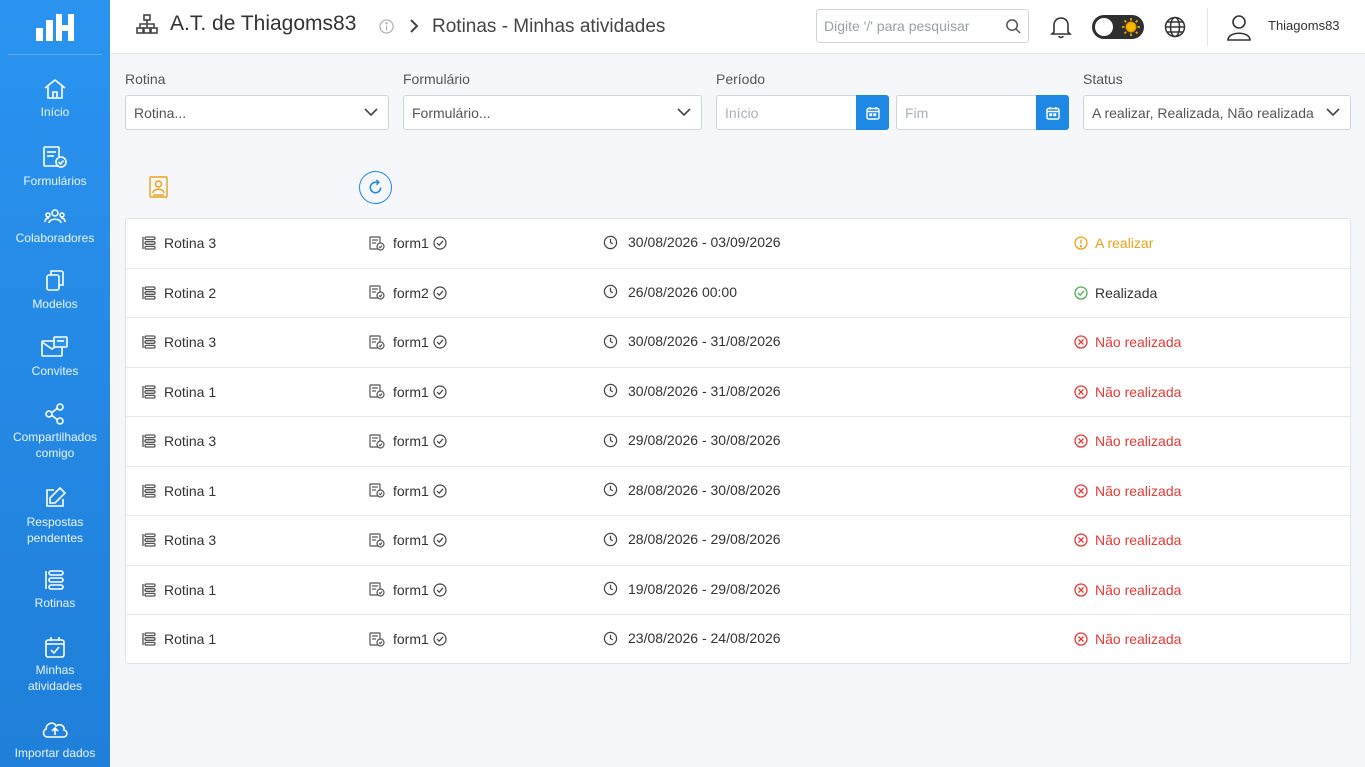 This screenshot has height=767, width=1365. What do you see at coordinates (704, 242) in the screenshot?
I see `period-text: 30/08/2026 - 03/09/2026` at bounding box center [704, 242].